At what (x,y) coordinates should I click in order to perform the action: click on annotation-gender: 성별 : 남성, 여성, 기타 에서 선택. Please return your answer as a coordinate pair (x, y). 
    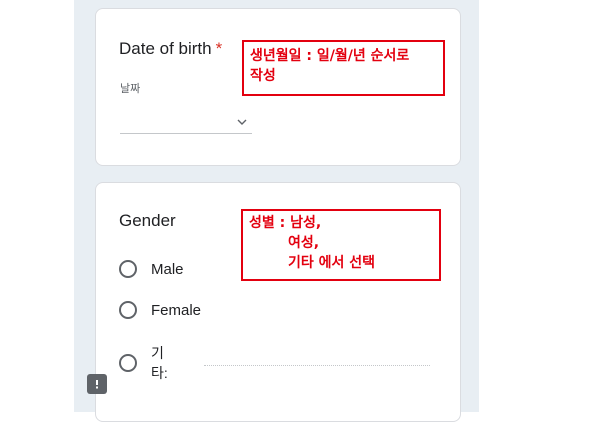
    Looking at the image, I should click on (341, 245).